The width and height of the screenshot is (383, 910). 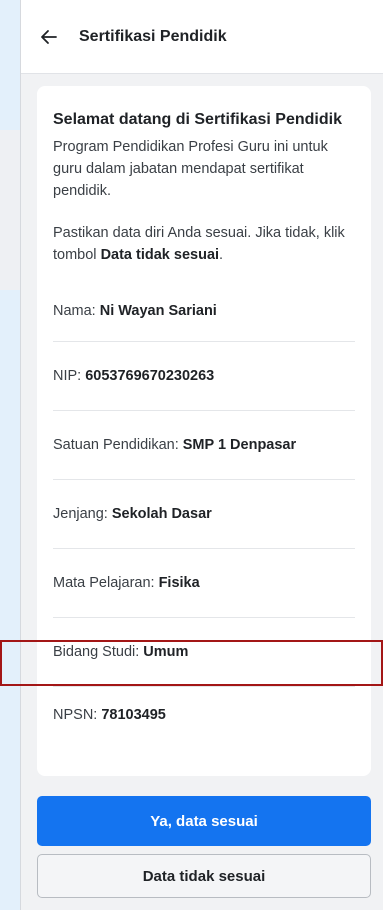 What do you see at coordinates (96, 652) in the screenshot?
I see `field-label: Bidang Studi:` at bounding box center [96, 652].